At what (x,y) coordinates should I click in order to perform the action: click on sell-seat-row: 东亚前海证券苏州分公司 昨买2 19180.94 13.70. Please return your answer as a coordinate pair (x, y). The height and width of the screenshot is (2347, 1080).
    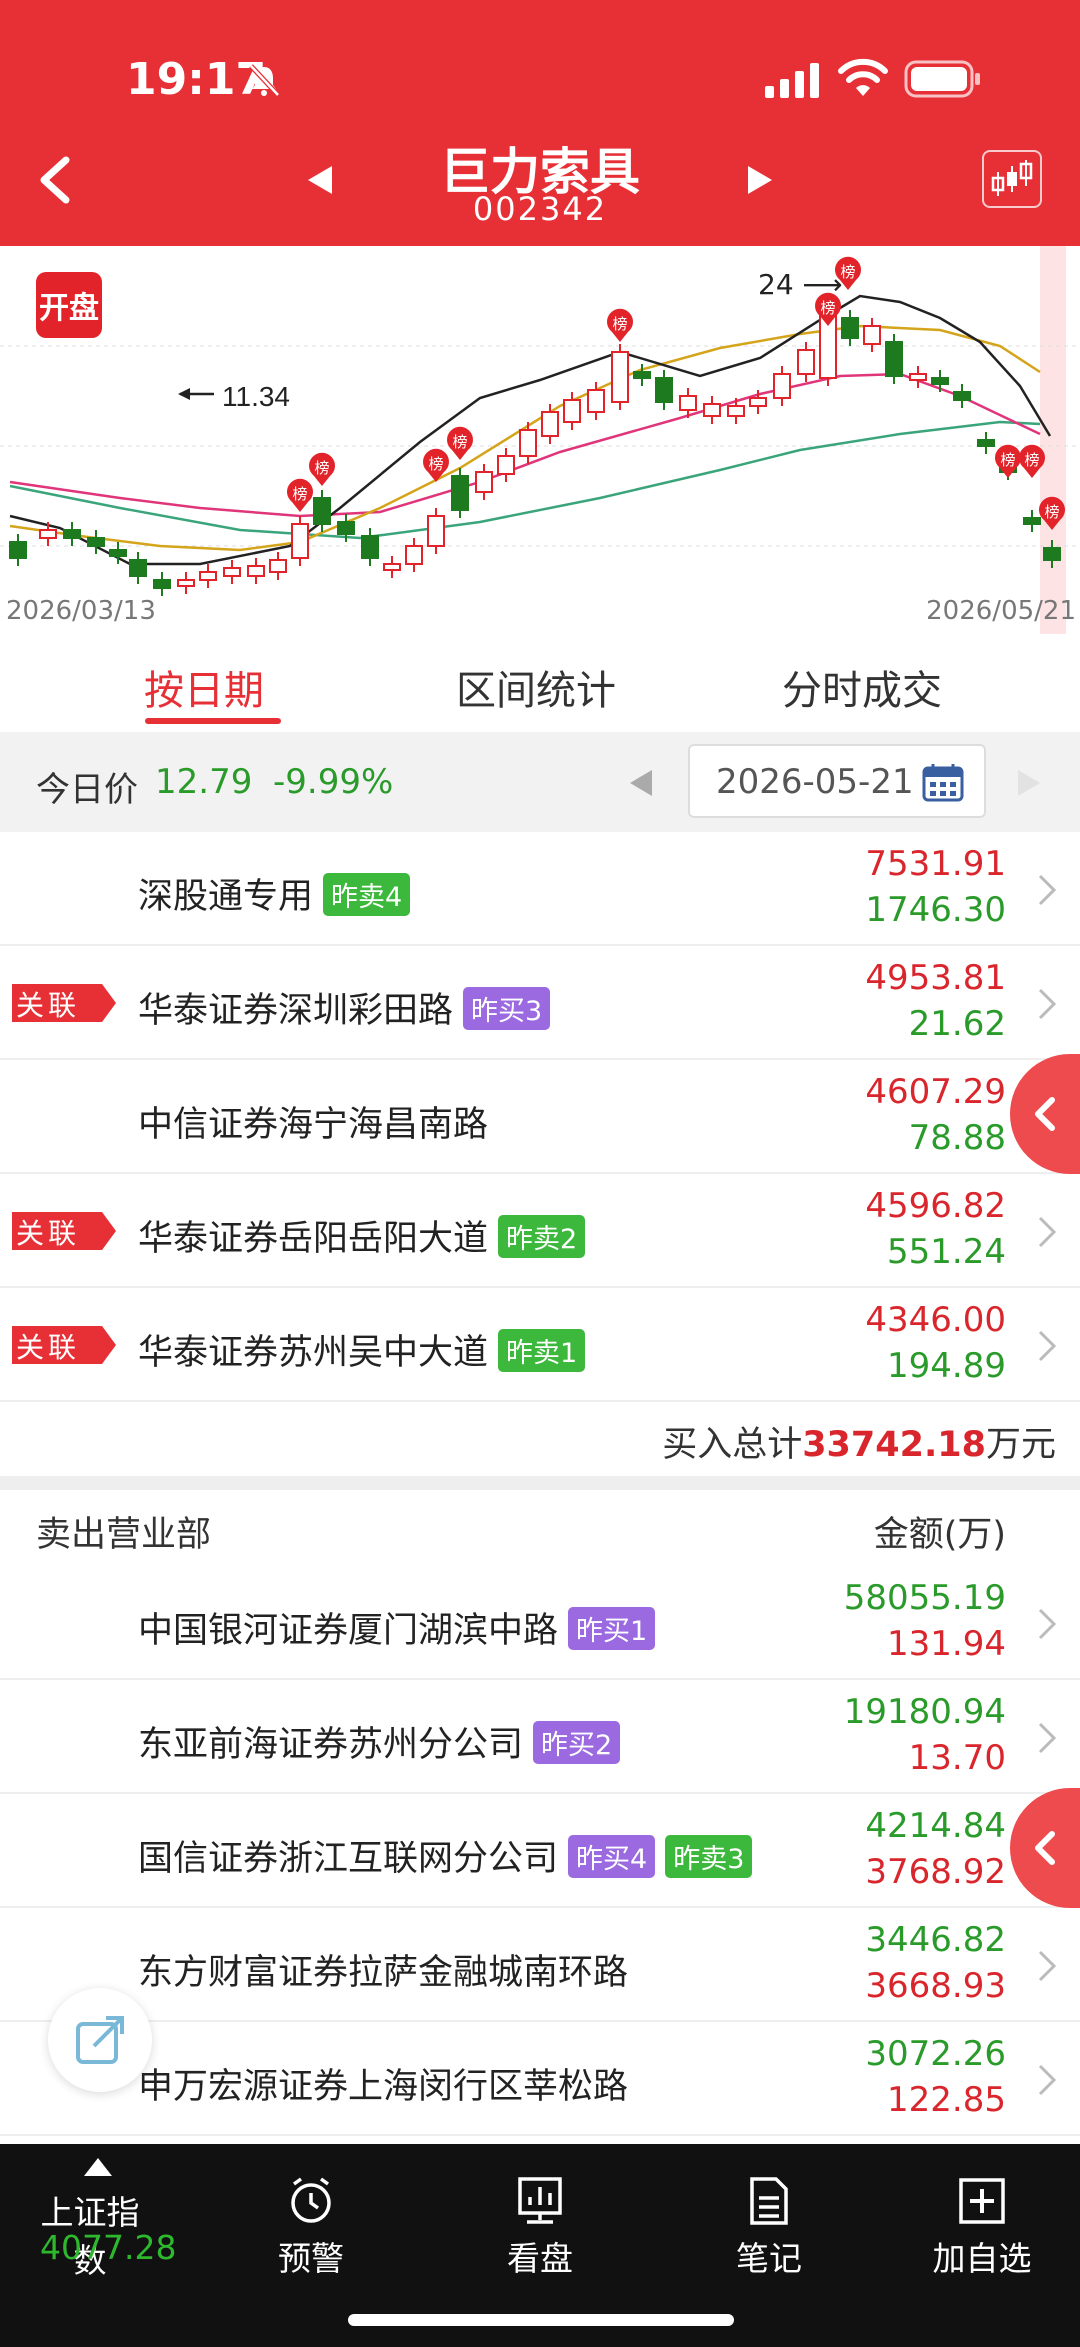
    Looking at the image, I should click on (540, 1737).